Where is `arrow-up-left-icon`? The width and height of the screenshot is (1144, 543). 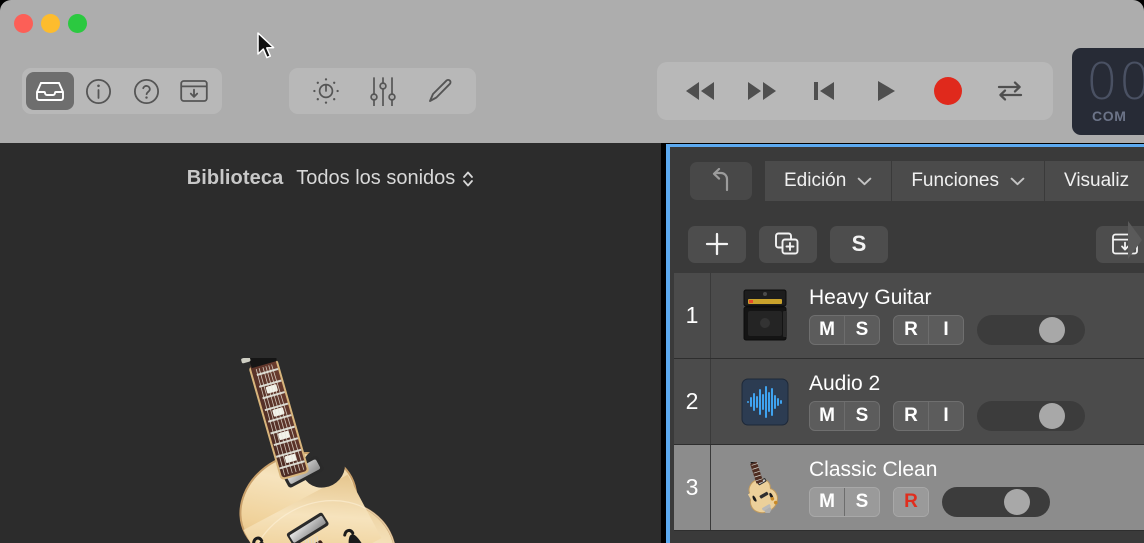 arrow-up-left-icon is located at coordinates (720, 180).